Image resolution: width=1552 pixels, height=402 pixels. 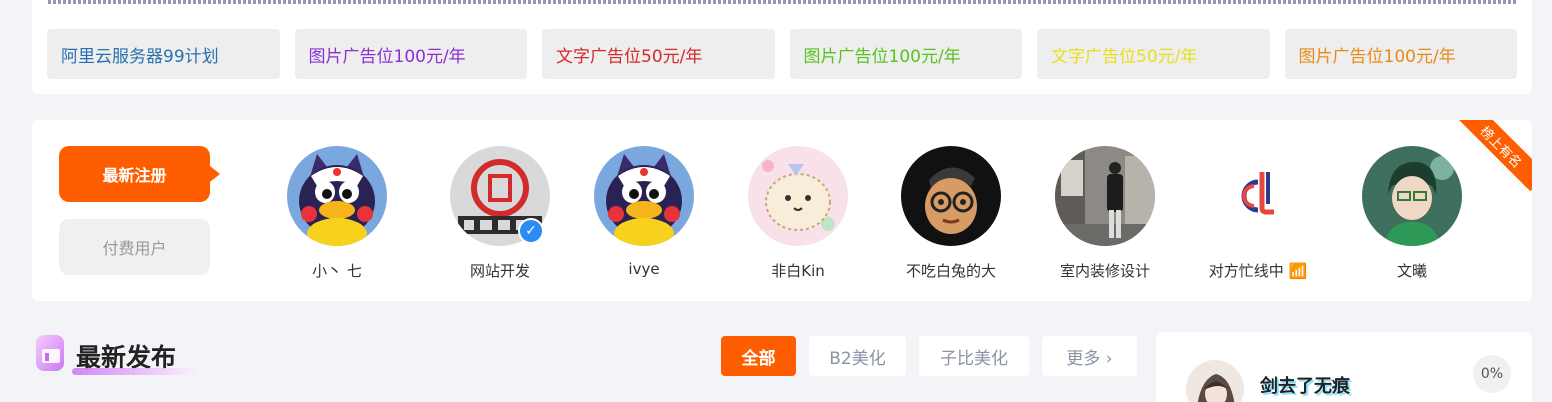 What do you see at coordinates (1411, 271) in the screenshot?
I see `user-name: 文曦` at bounding box center [1411, 271].